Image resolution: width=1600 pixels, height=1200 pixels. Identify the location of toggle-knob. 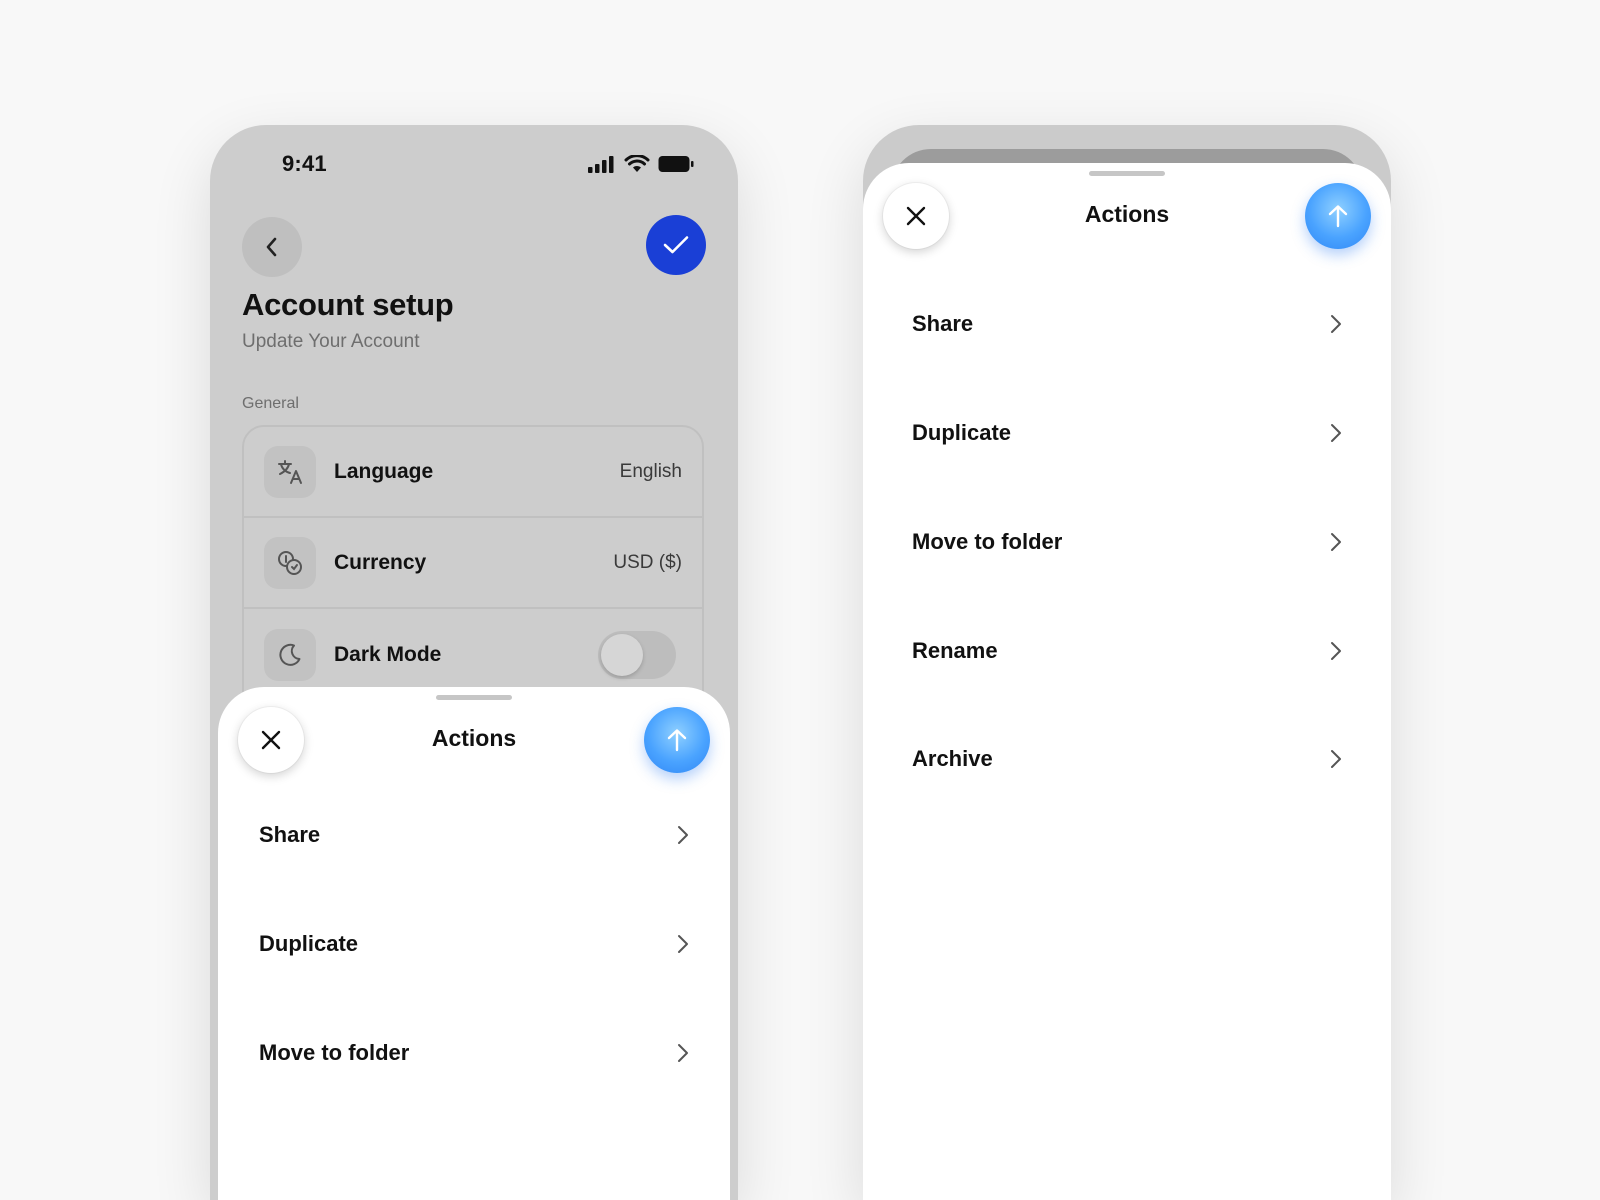
(622, 654).